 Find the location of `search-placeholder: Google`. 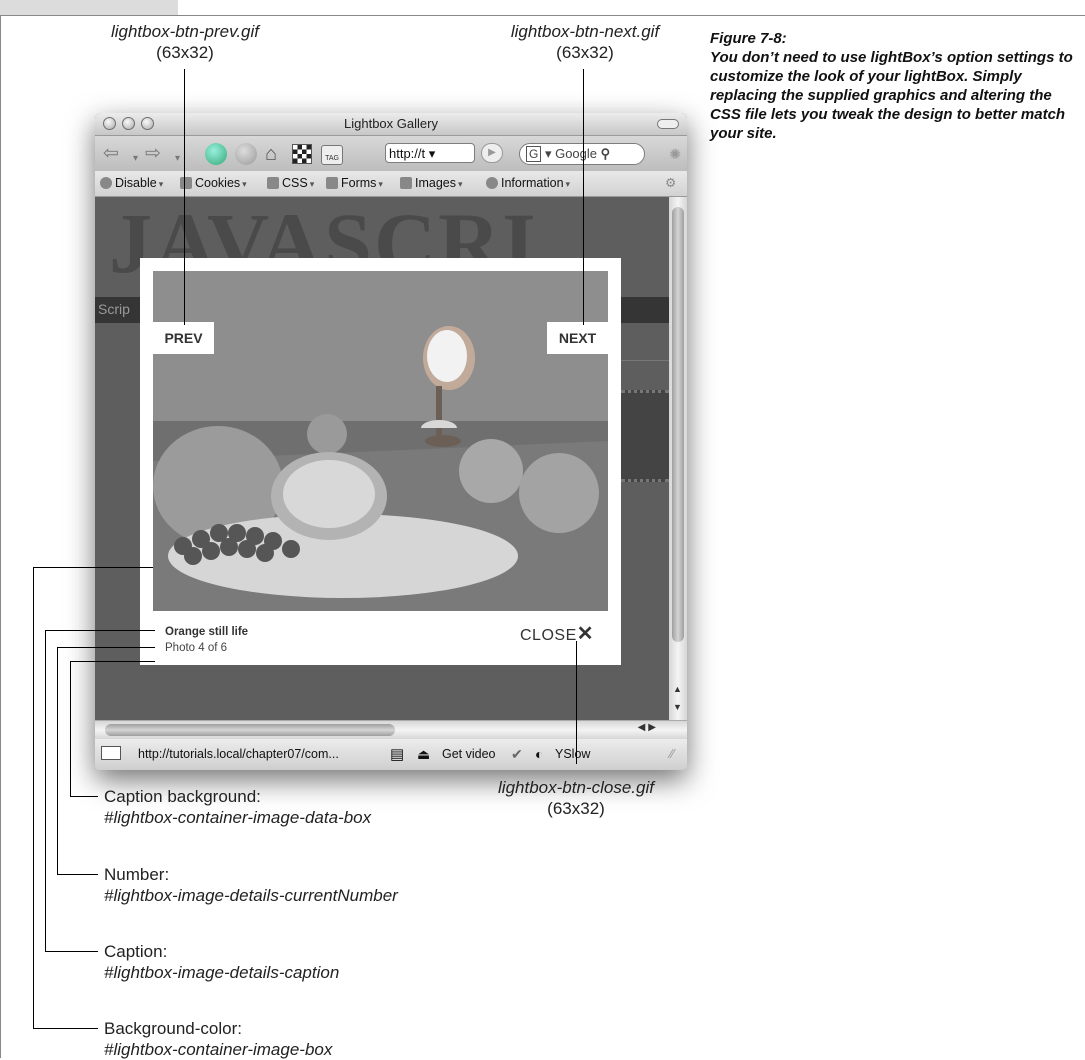

search-placeholder: Google is located at coordinates (576, 153).